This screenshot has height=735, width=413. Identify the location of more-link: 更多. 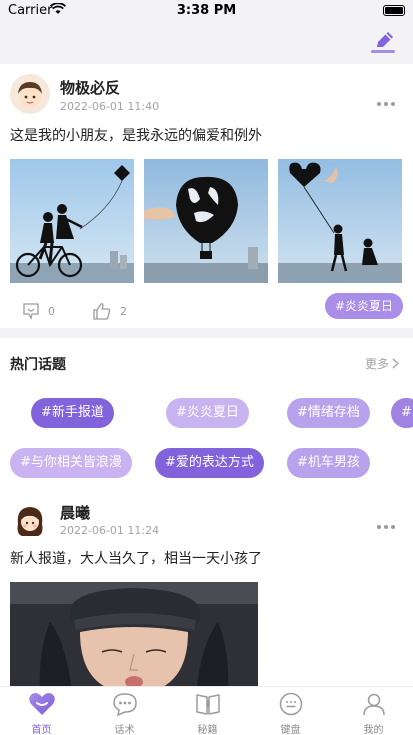
(382, 363).